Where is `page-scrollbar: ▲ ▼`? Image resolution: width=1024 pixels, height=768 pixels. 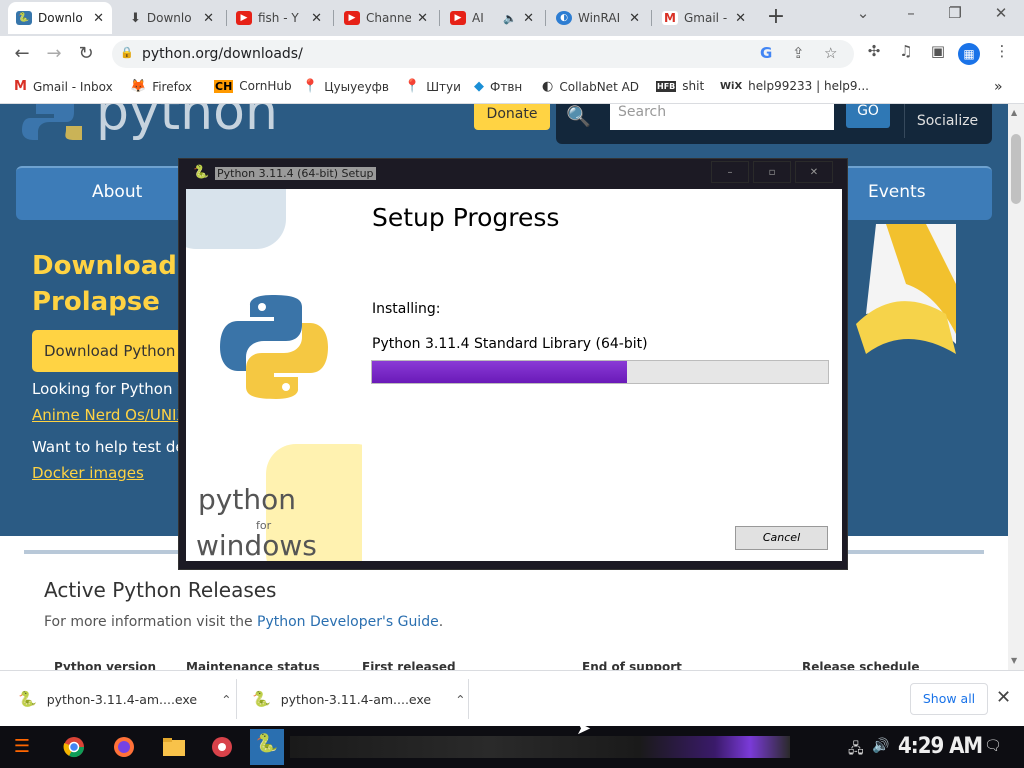 page-scrollbar: ▲ ▼ is located at coordinates (1016, 387).